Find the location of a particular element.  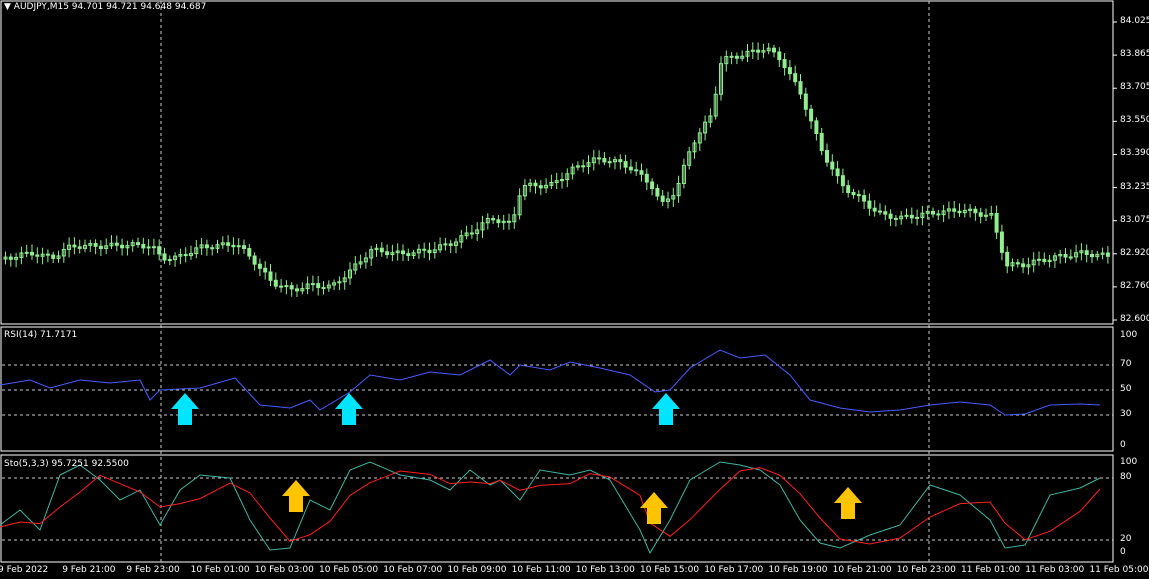

price-tick: 83.390 is located at coordinates (1134, 153).